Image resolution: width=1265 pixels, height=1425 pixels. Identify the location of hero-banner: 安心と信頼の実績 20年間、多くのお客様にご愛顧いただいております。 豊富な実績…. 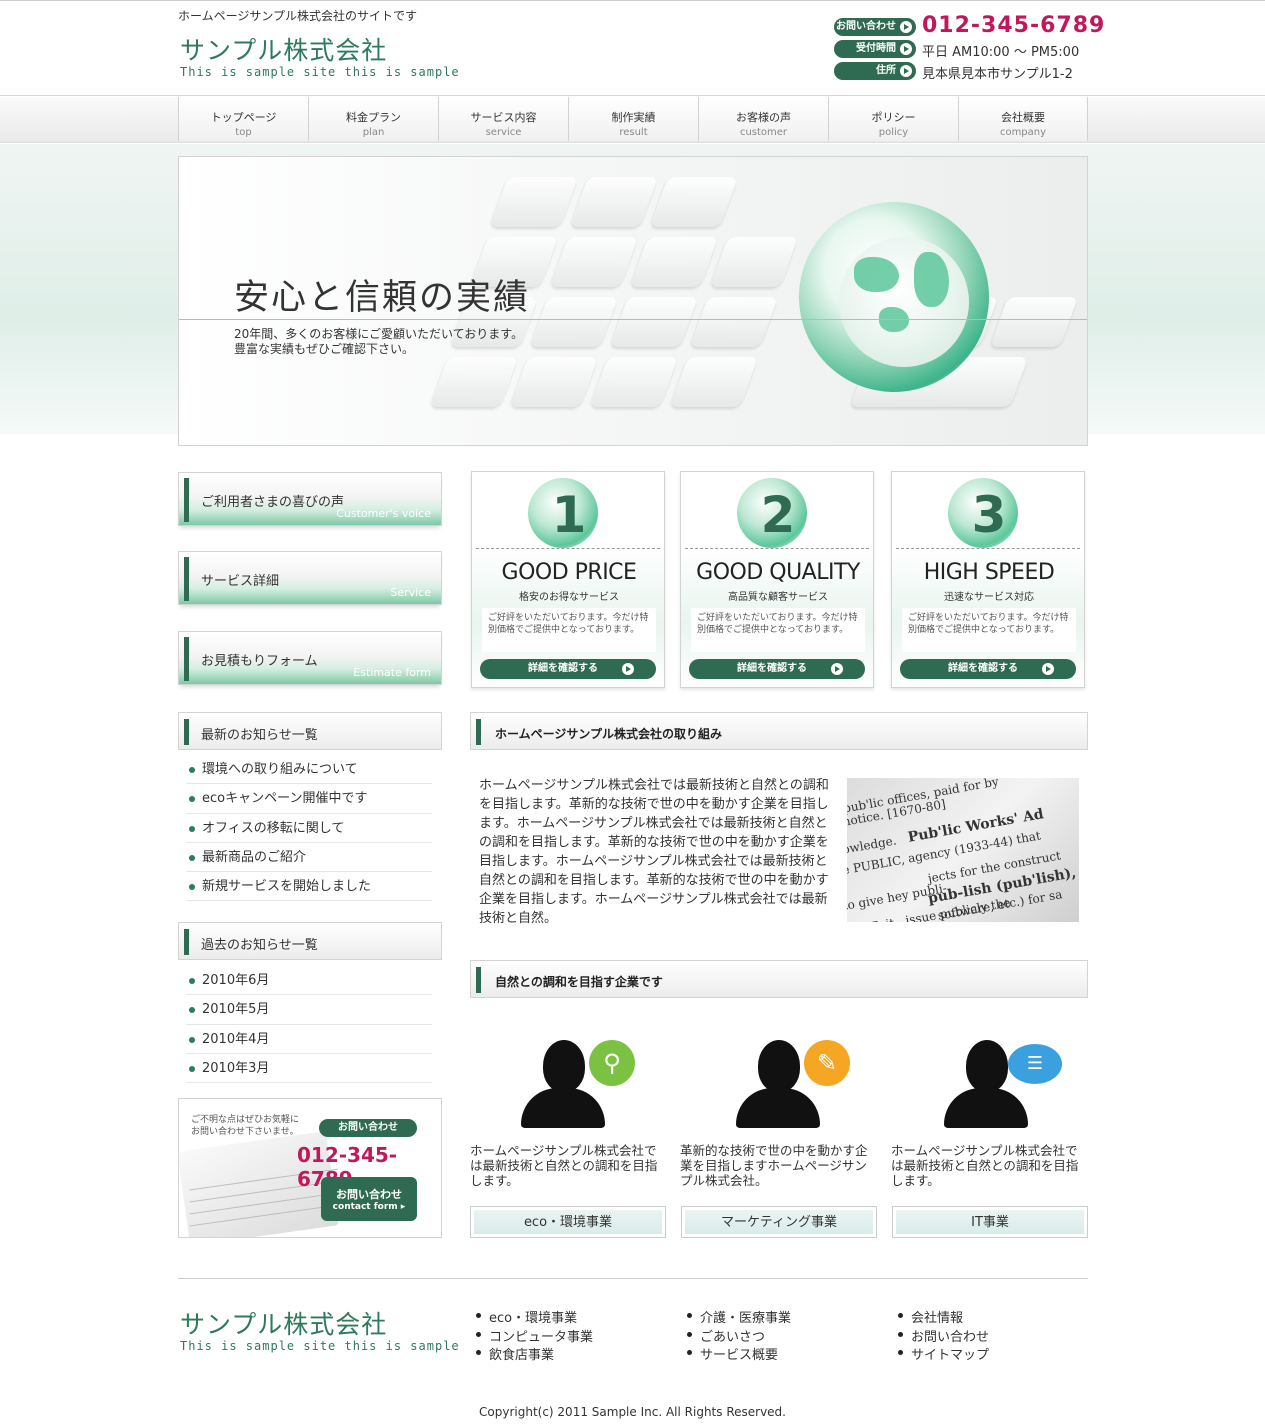
(633, 301).